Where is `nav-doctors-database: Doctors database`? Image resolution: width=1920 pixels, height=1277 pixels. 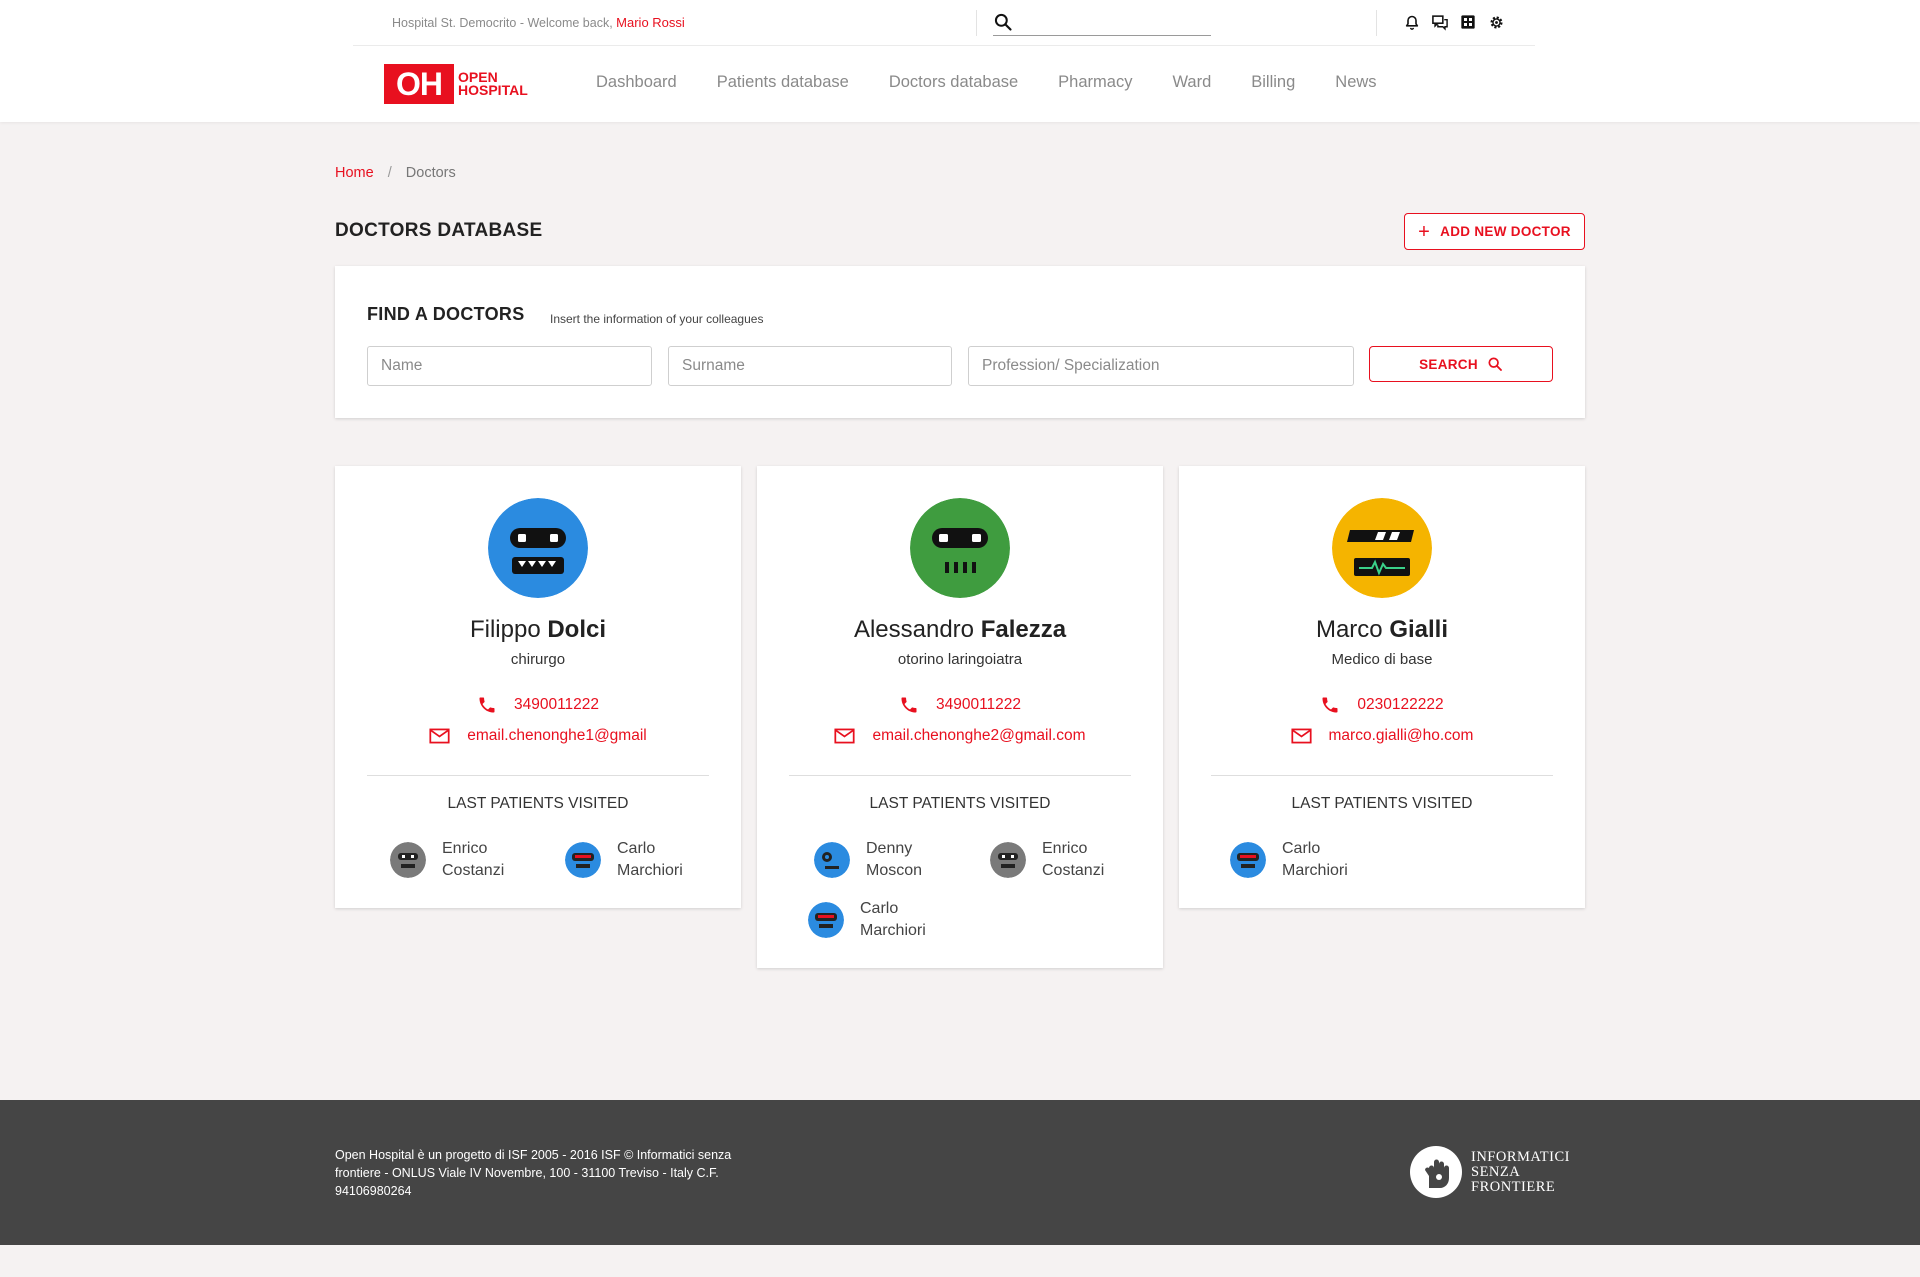 nav-doctors-database: Doctors database is located at coordinates (953, 82).